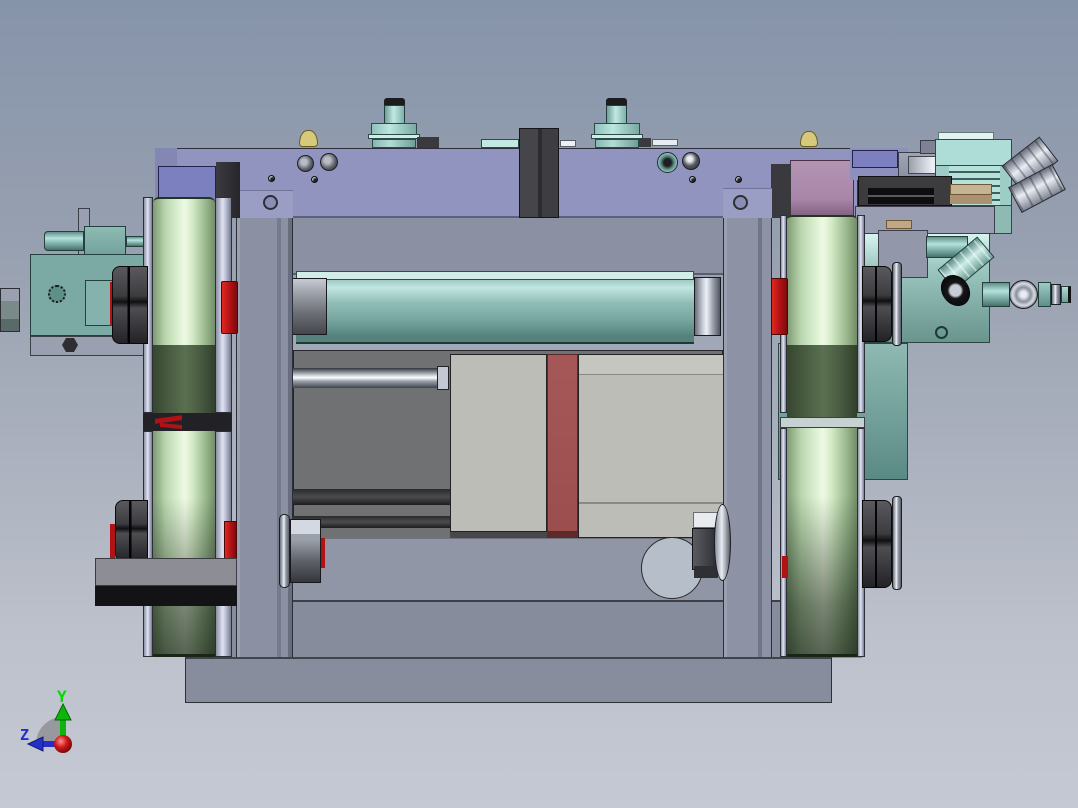 Image resolution: width=1078 pixels, height=808 pixels. I want to click on wheel-upper-left-shadow, so click(184, 379).